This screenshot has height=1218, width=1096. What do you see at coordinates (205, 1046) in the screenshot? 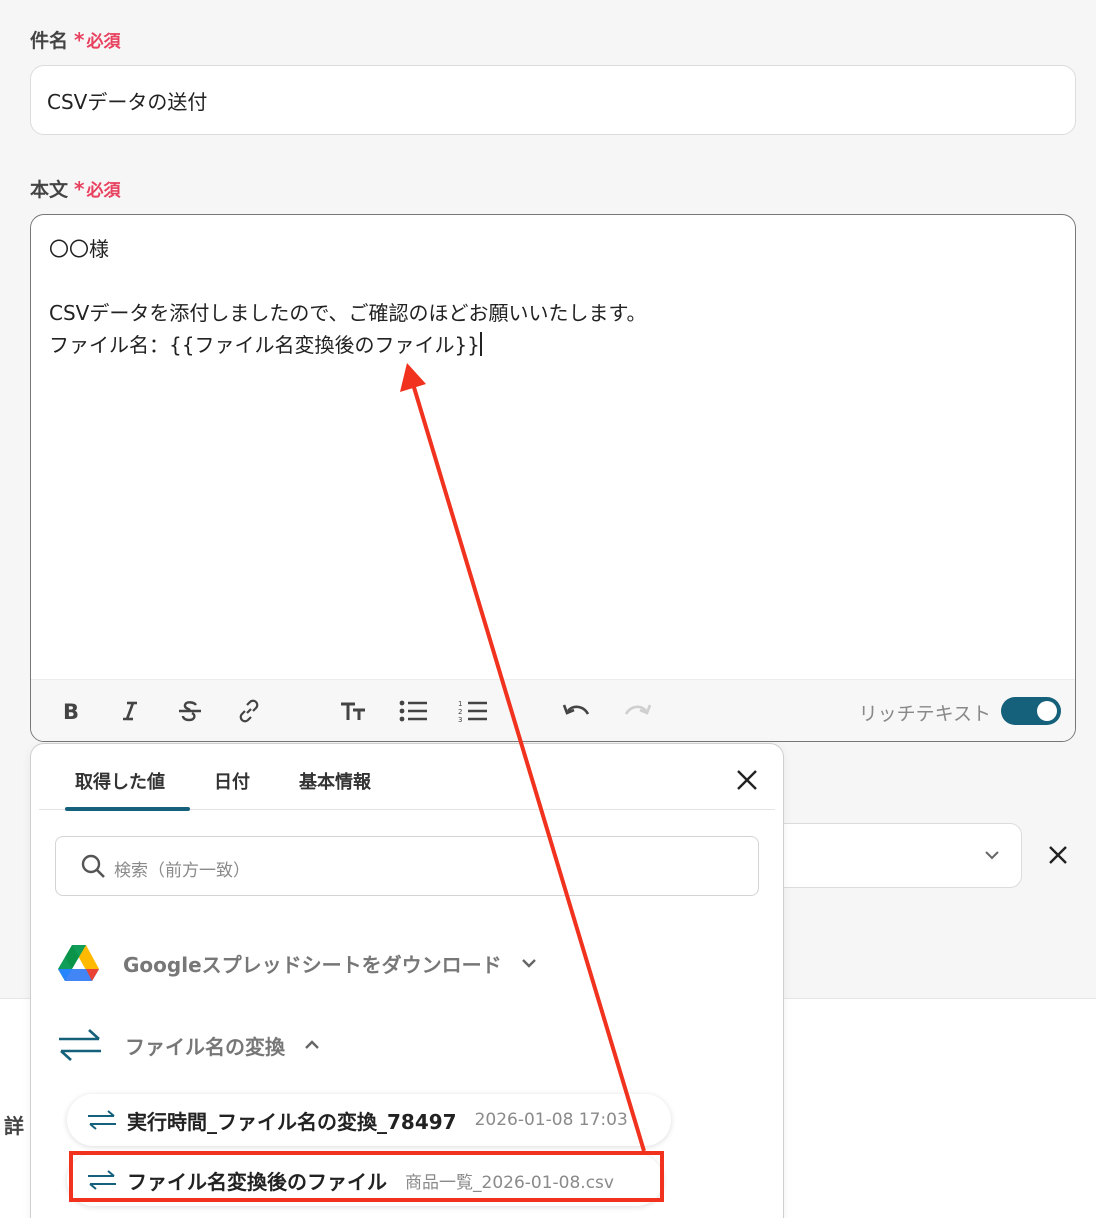
I see `group-title: ファイル名の変換` at bounding box center [205, 1046].